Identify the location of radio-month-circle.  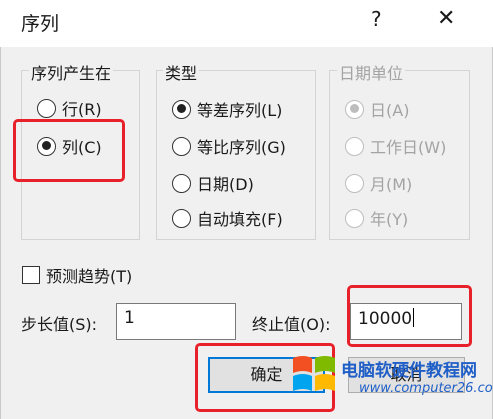
(354, 183).